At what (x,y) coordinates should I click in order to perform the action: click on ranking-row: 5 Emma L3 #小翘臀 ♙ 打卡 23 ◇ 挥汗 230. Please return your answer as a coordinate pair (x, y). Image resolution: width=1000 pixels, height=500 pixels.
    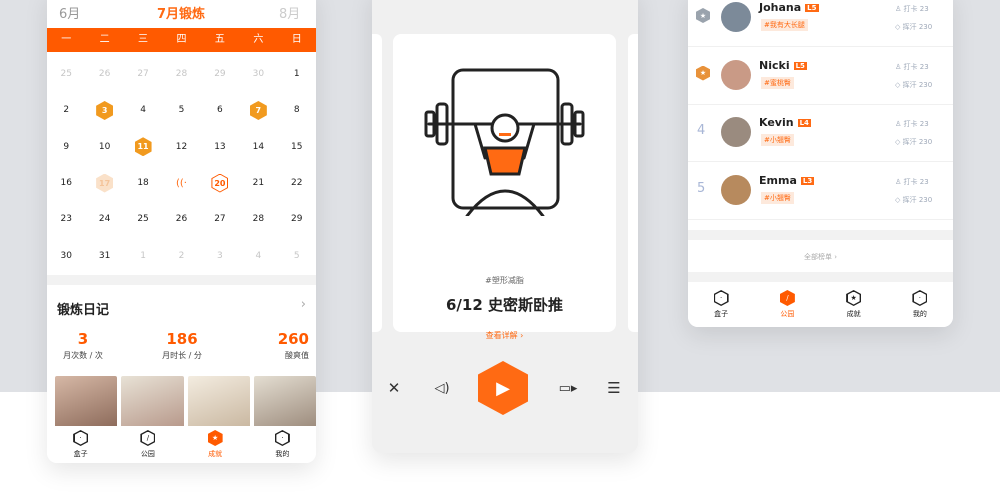
    Looking at the image, I should click on (820, 191).